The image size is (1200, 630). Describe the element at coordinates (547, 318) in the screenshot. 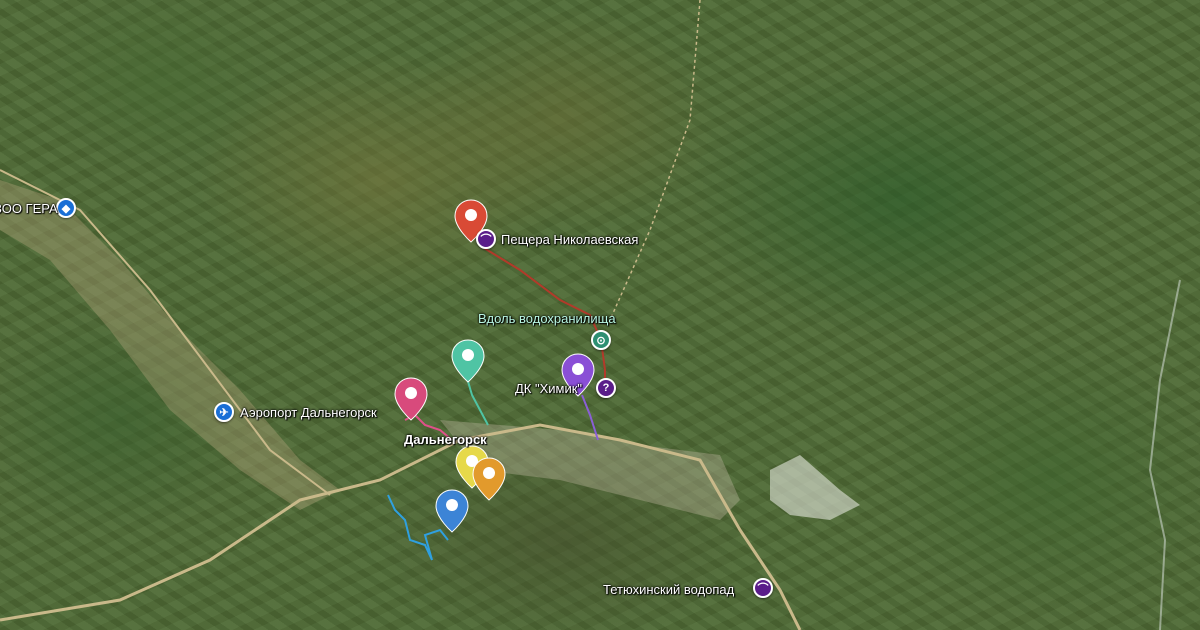

I see `label-reservoir: Вдоль водохранилища` at that location.